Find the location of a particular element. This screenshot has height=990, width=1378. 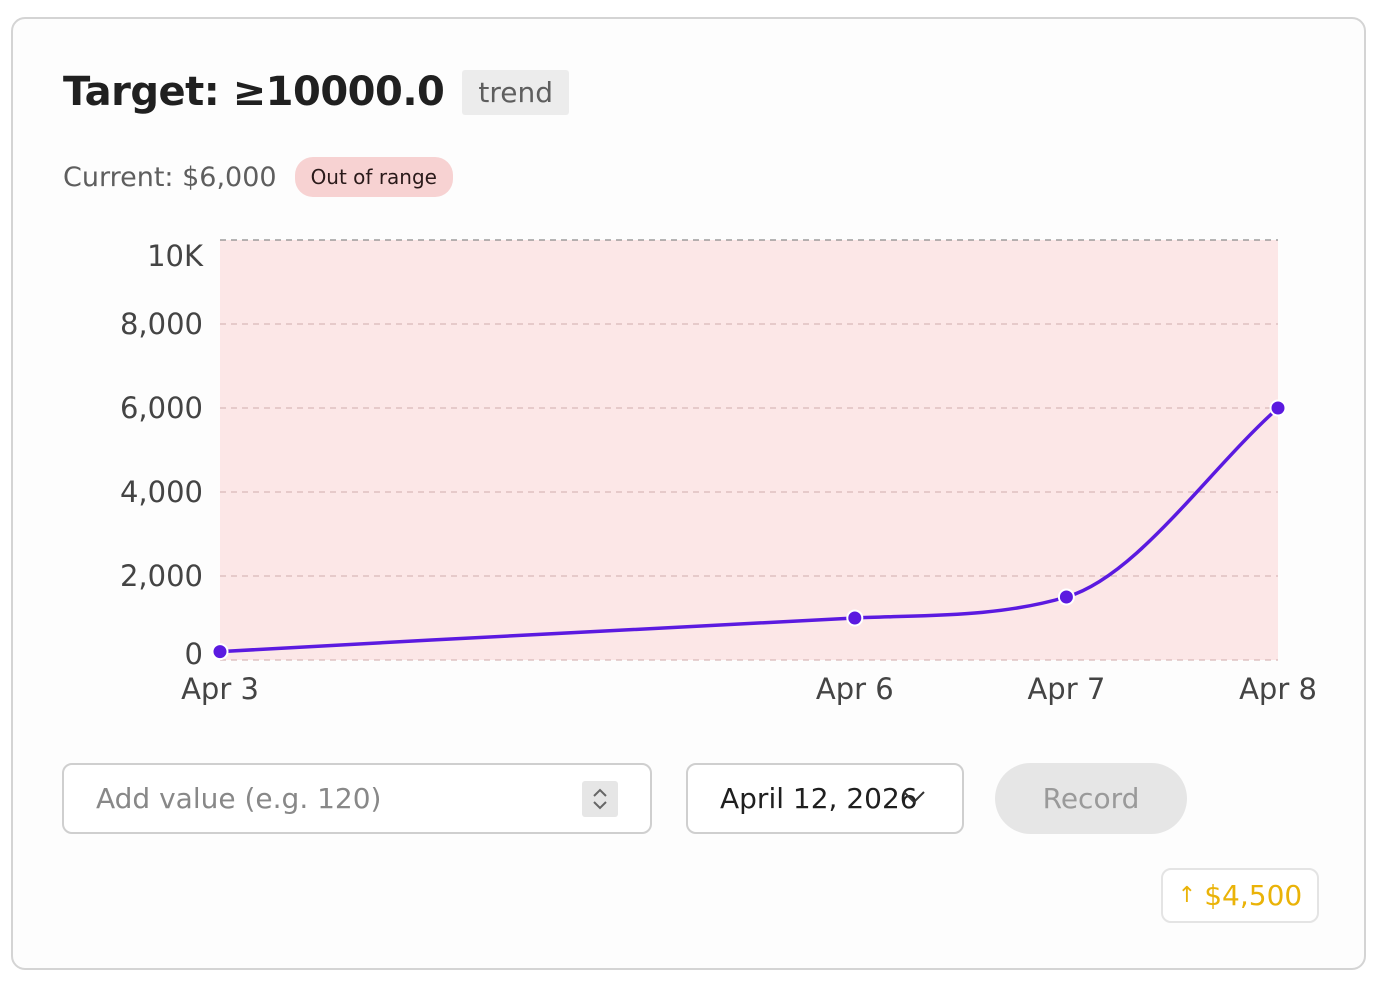

y-tick-label: 2,000 is located at coordinates (161, 576).